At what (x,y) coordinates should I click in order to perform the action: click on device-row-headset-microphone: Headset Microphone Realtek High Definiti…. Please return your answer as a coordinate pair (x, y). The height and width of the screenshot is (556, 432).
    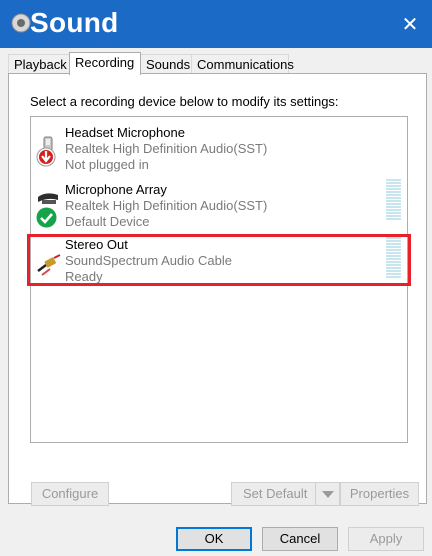
    Looking at the image, I should click on (219, 150).